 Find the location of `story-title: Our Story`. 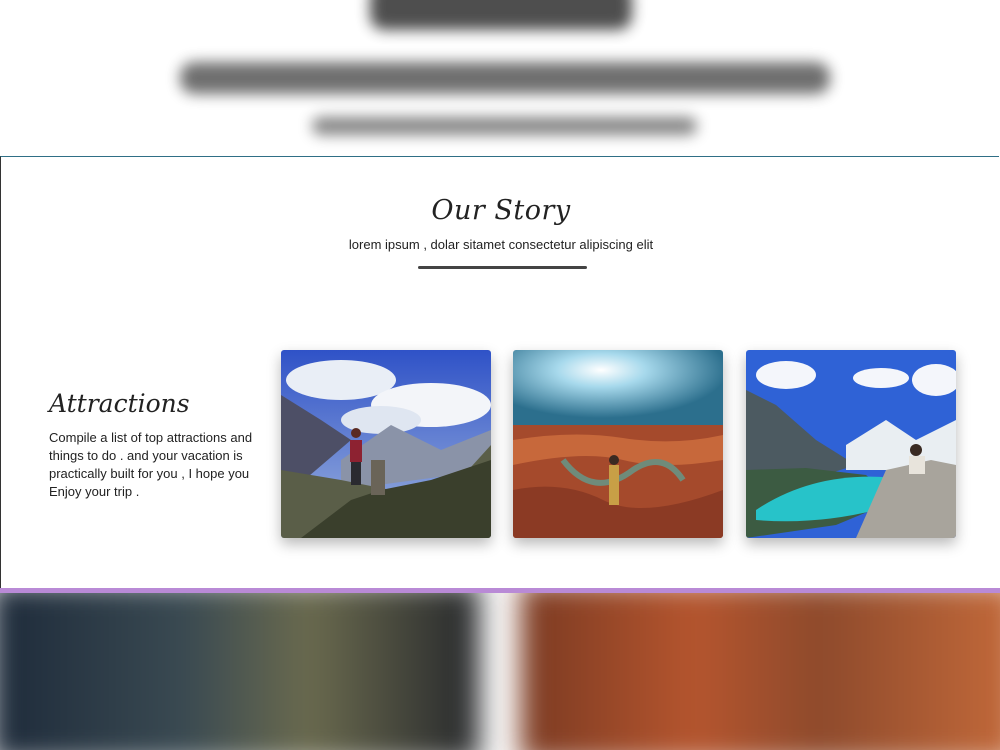

story-title: Our Story is located at coordinates (501, 210).